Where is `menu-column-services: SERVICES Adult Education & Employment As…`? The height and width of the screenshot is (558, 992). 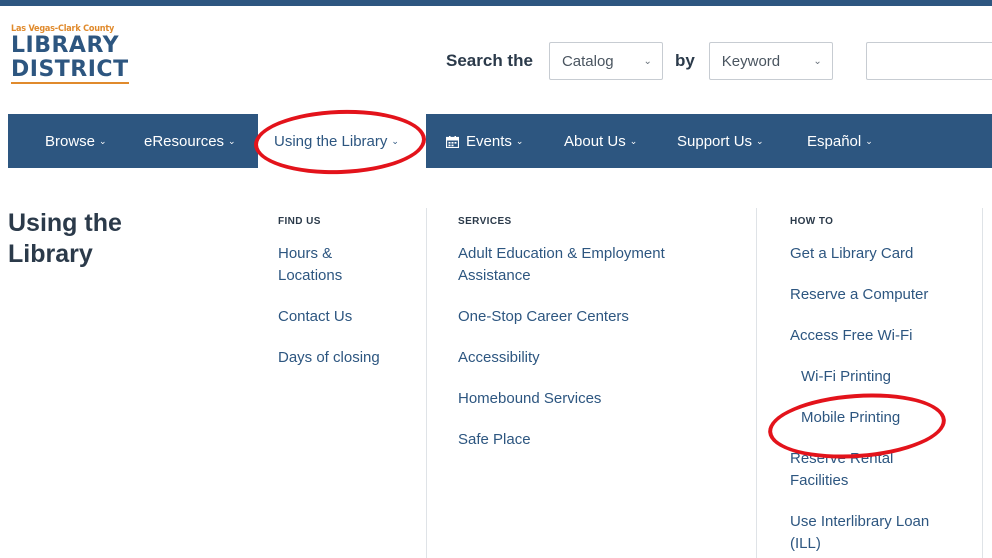
menu-column-services: SERVICES Adult Education & Employment As… is located at coordinates (588, 339).